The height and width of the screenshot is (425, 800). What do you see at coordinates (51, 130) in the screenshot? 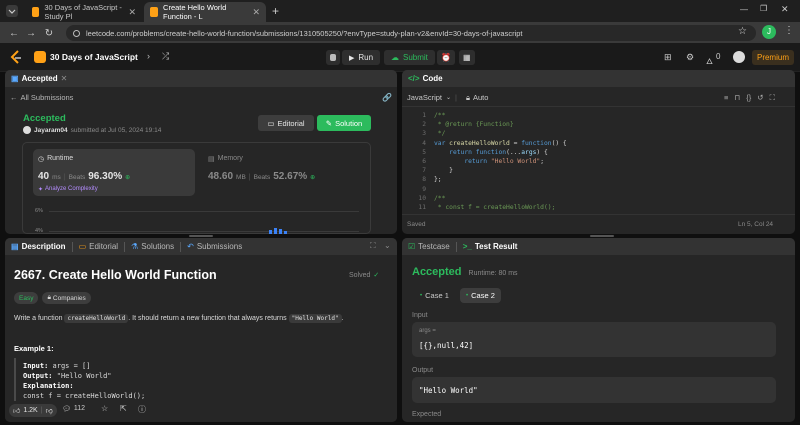
I see `username: Jayaram04` at bounding box center [51, 130].